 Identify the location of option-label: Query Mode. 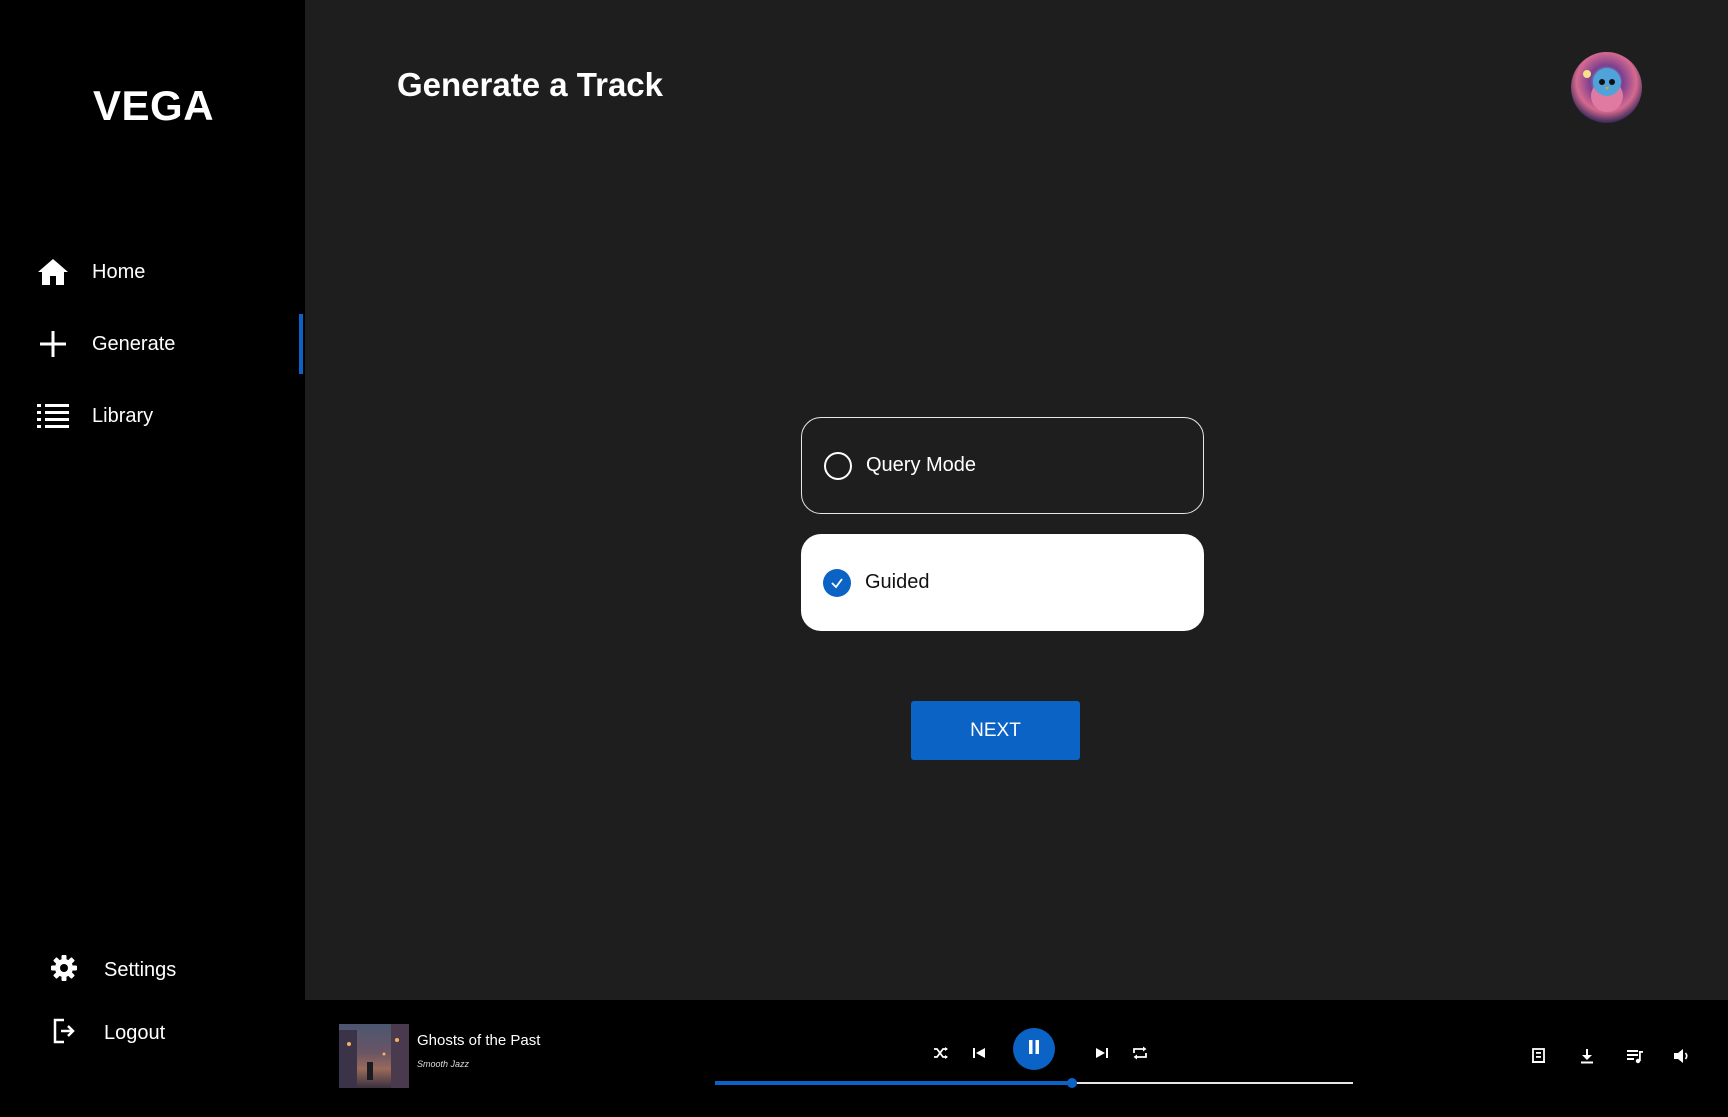
(921, 465).